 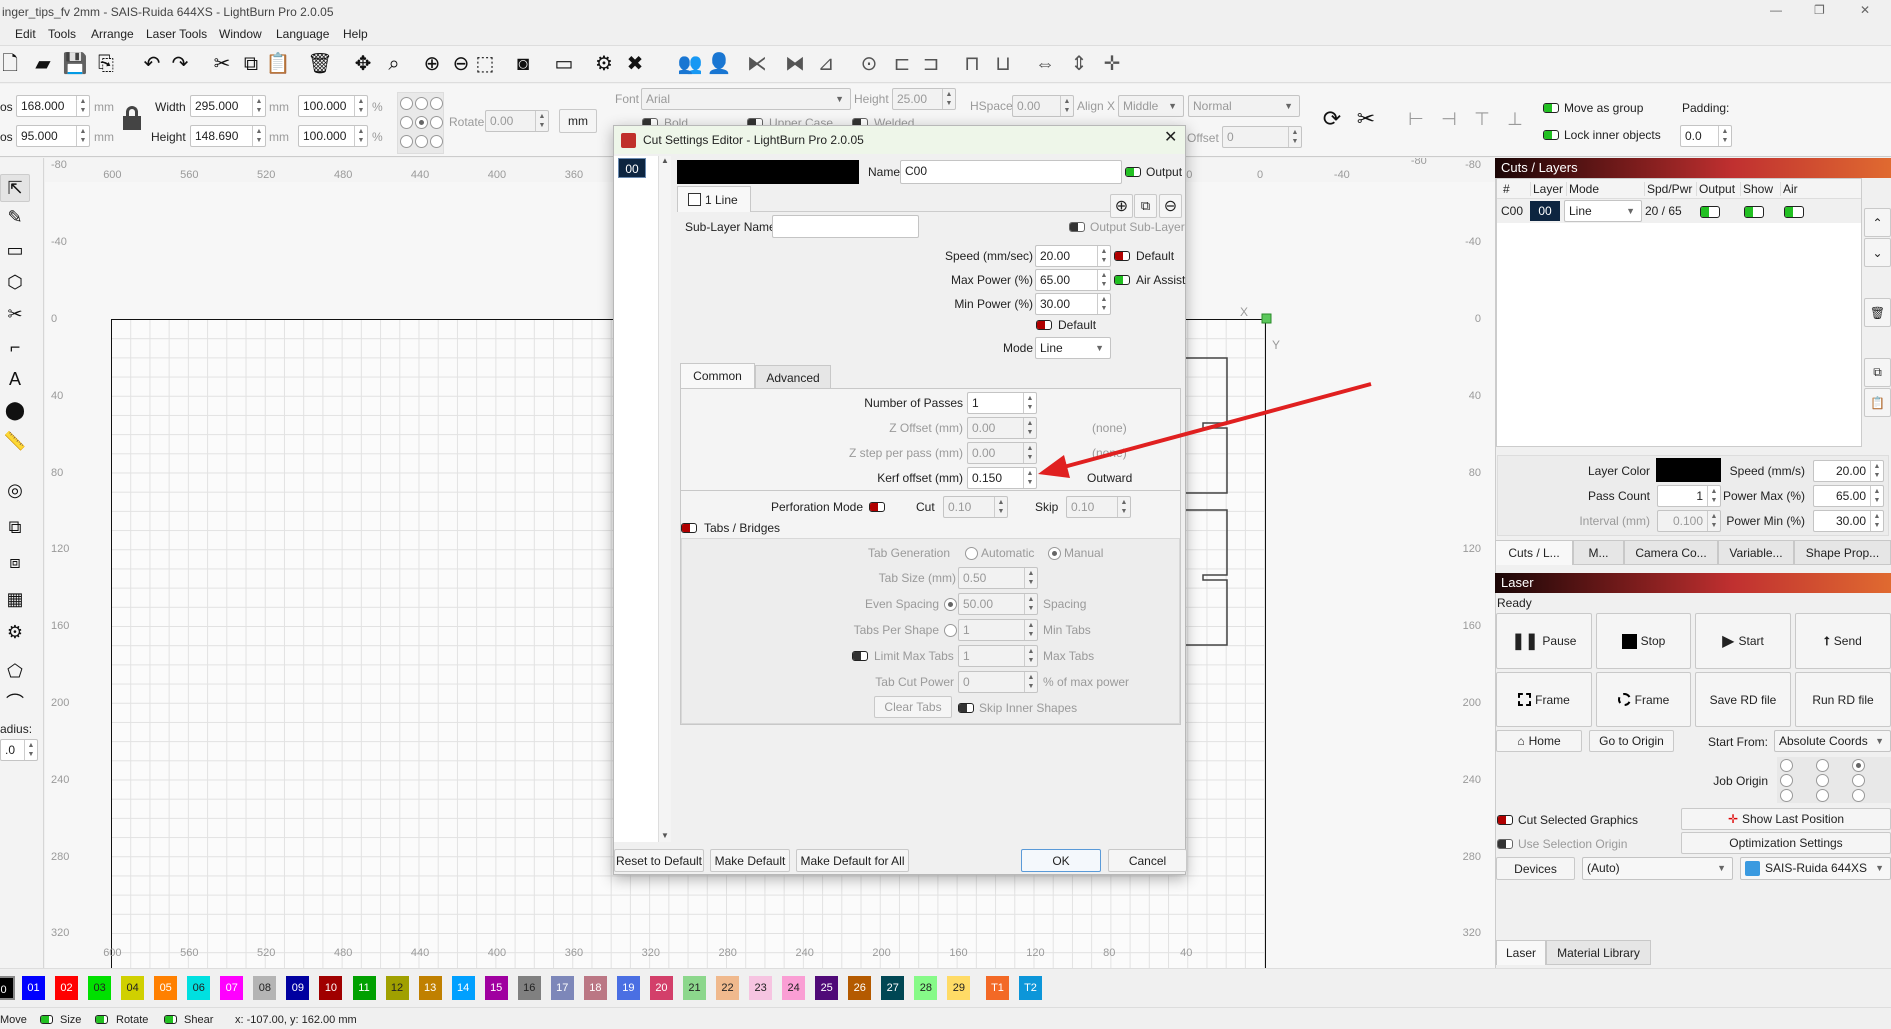 What do you see at coordinates (1002, 403) in the screenshot?
I see `passes-input: 1 ▲ ▼` at bounding box center [1002, 403].